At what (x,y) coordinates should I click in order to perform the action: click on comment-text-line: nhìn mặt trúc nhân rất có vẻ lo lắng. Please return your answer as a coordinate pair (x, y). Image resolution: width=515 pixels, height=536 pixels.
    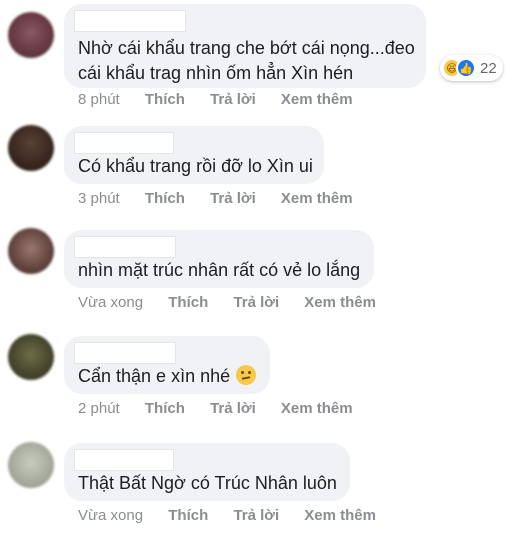
    Looking at the image, I should click on (219, 270).